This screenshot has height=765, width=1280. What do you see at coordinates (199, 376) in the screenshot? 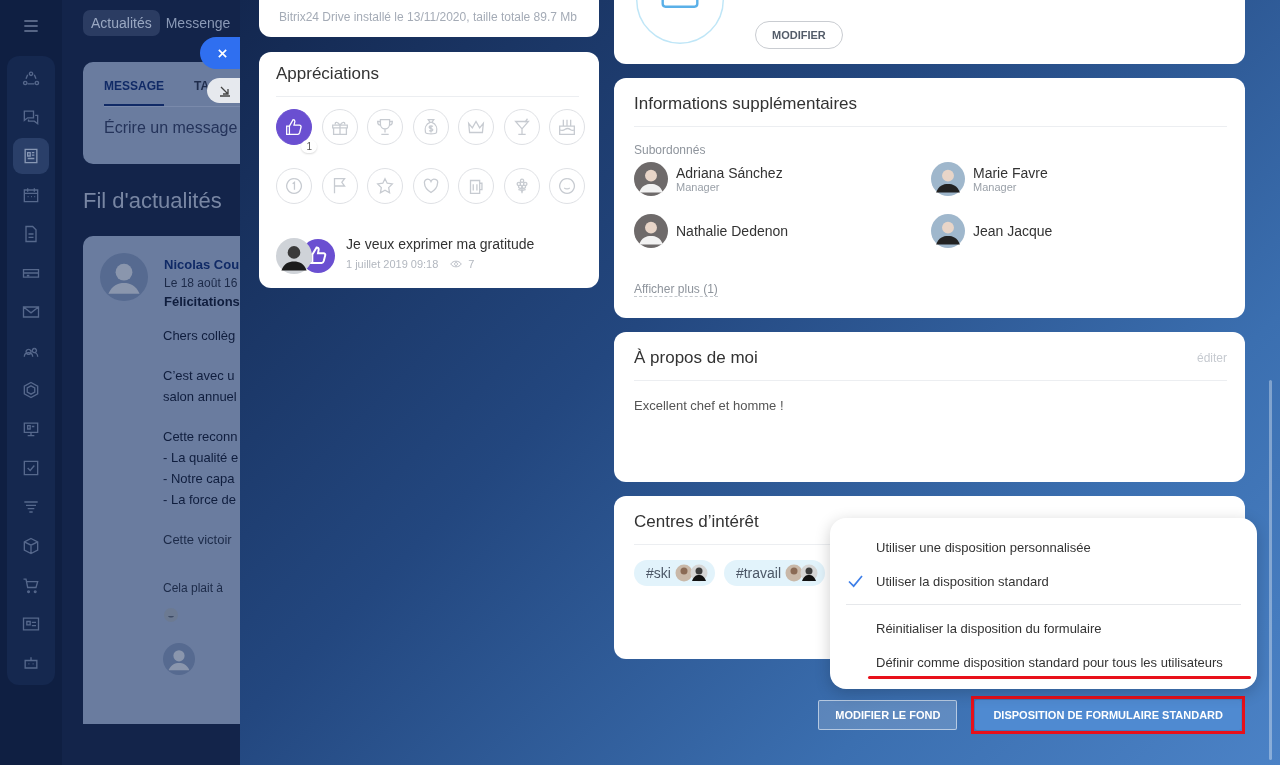
I see `post-text: C’est avec u` at bounding box center [199, 376].